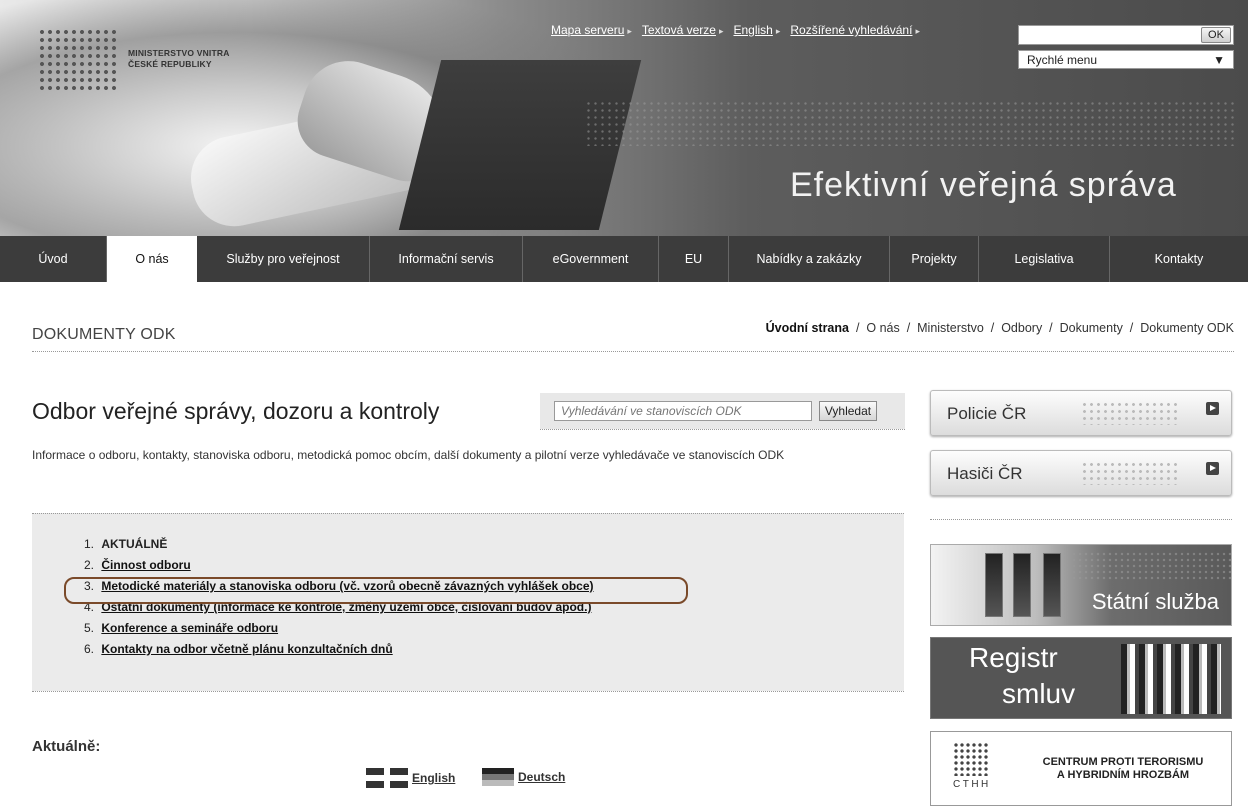 Image resolution: width=1248 pixels, height=806 pixels. Describe the element at coordinates (910, 123) in the screenshot. I see `header-dot-pattern` at that location.